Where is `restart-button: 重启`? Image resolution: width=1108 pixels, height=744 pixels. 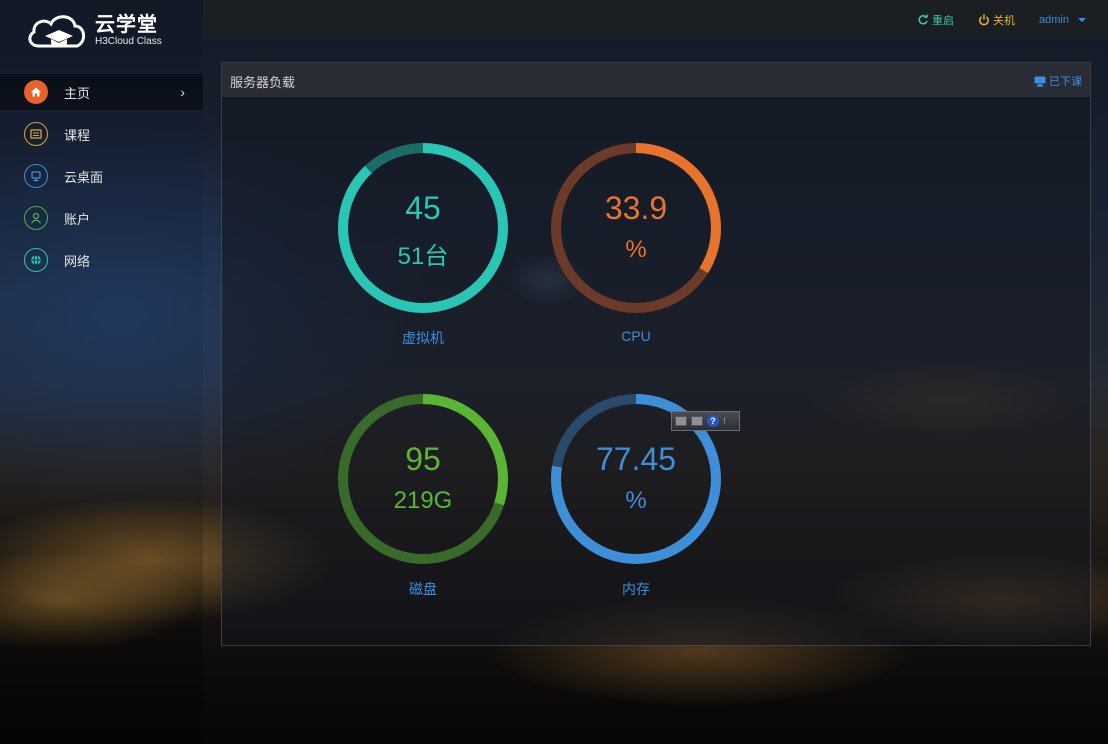
restart-button: 重启 is located at coordinates (935, 20).